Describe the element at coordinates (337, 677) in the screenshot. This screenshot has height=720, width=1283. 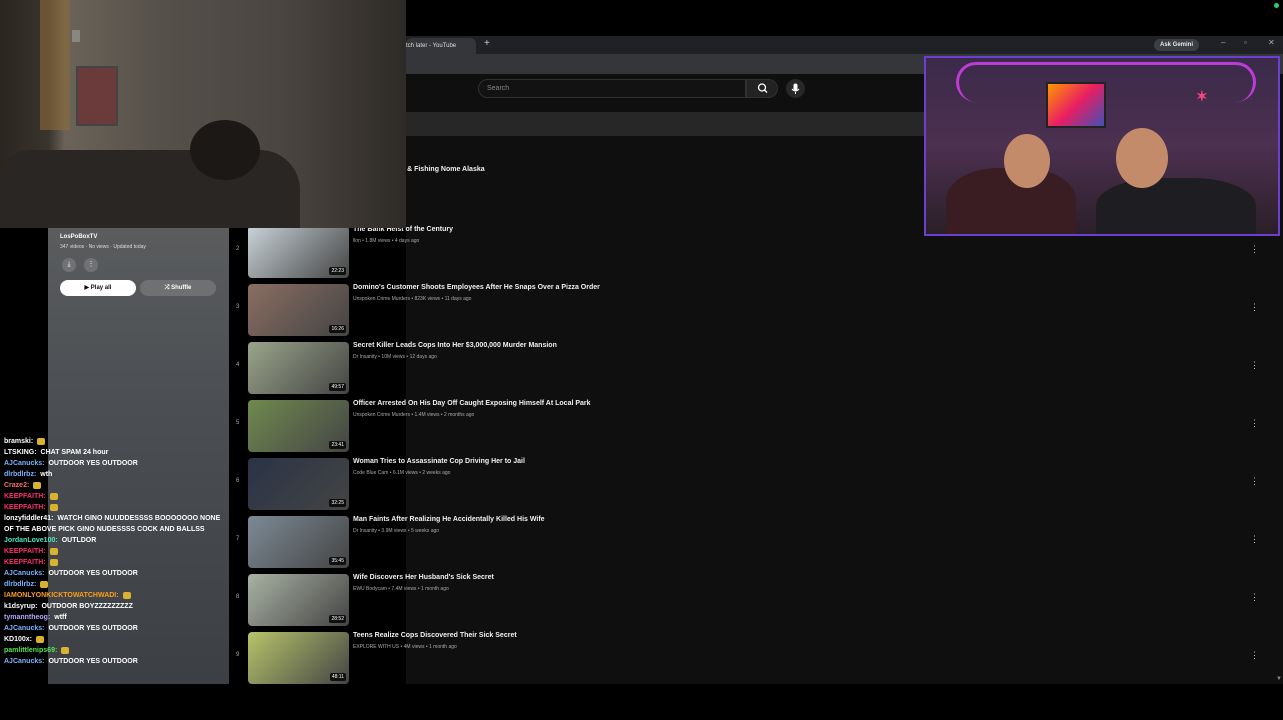
I see `video-duration: 48:11` at that location.